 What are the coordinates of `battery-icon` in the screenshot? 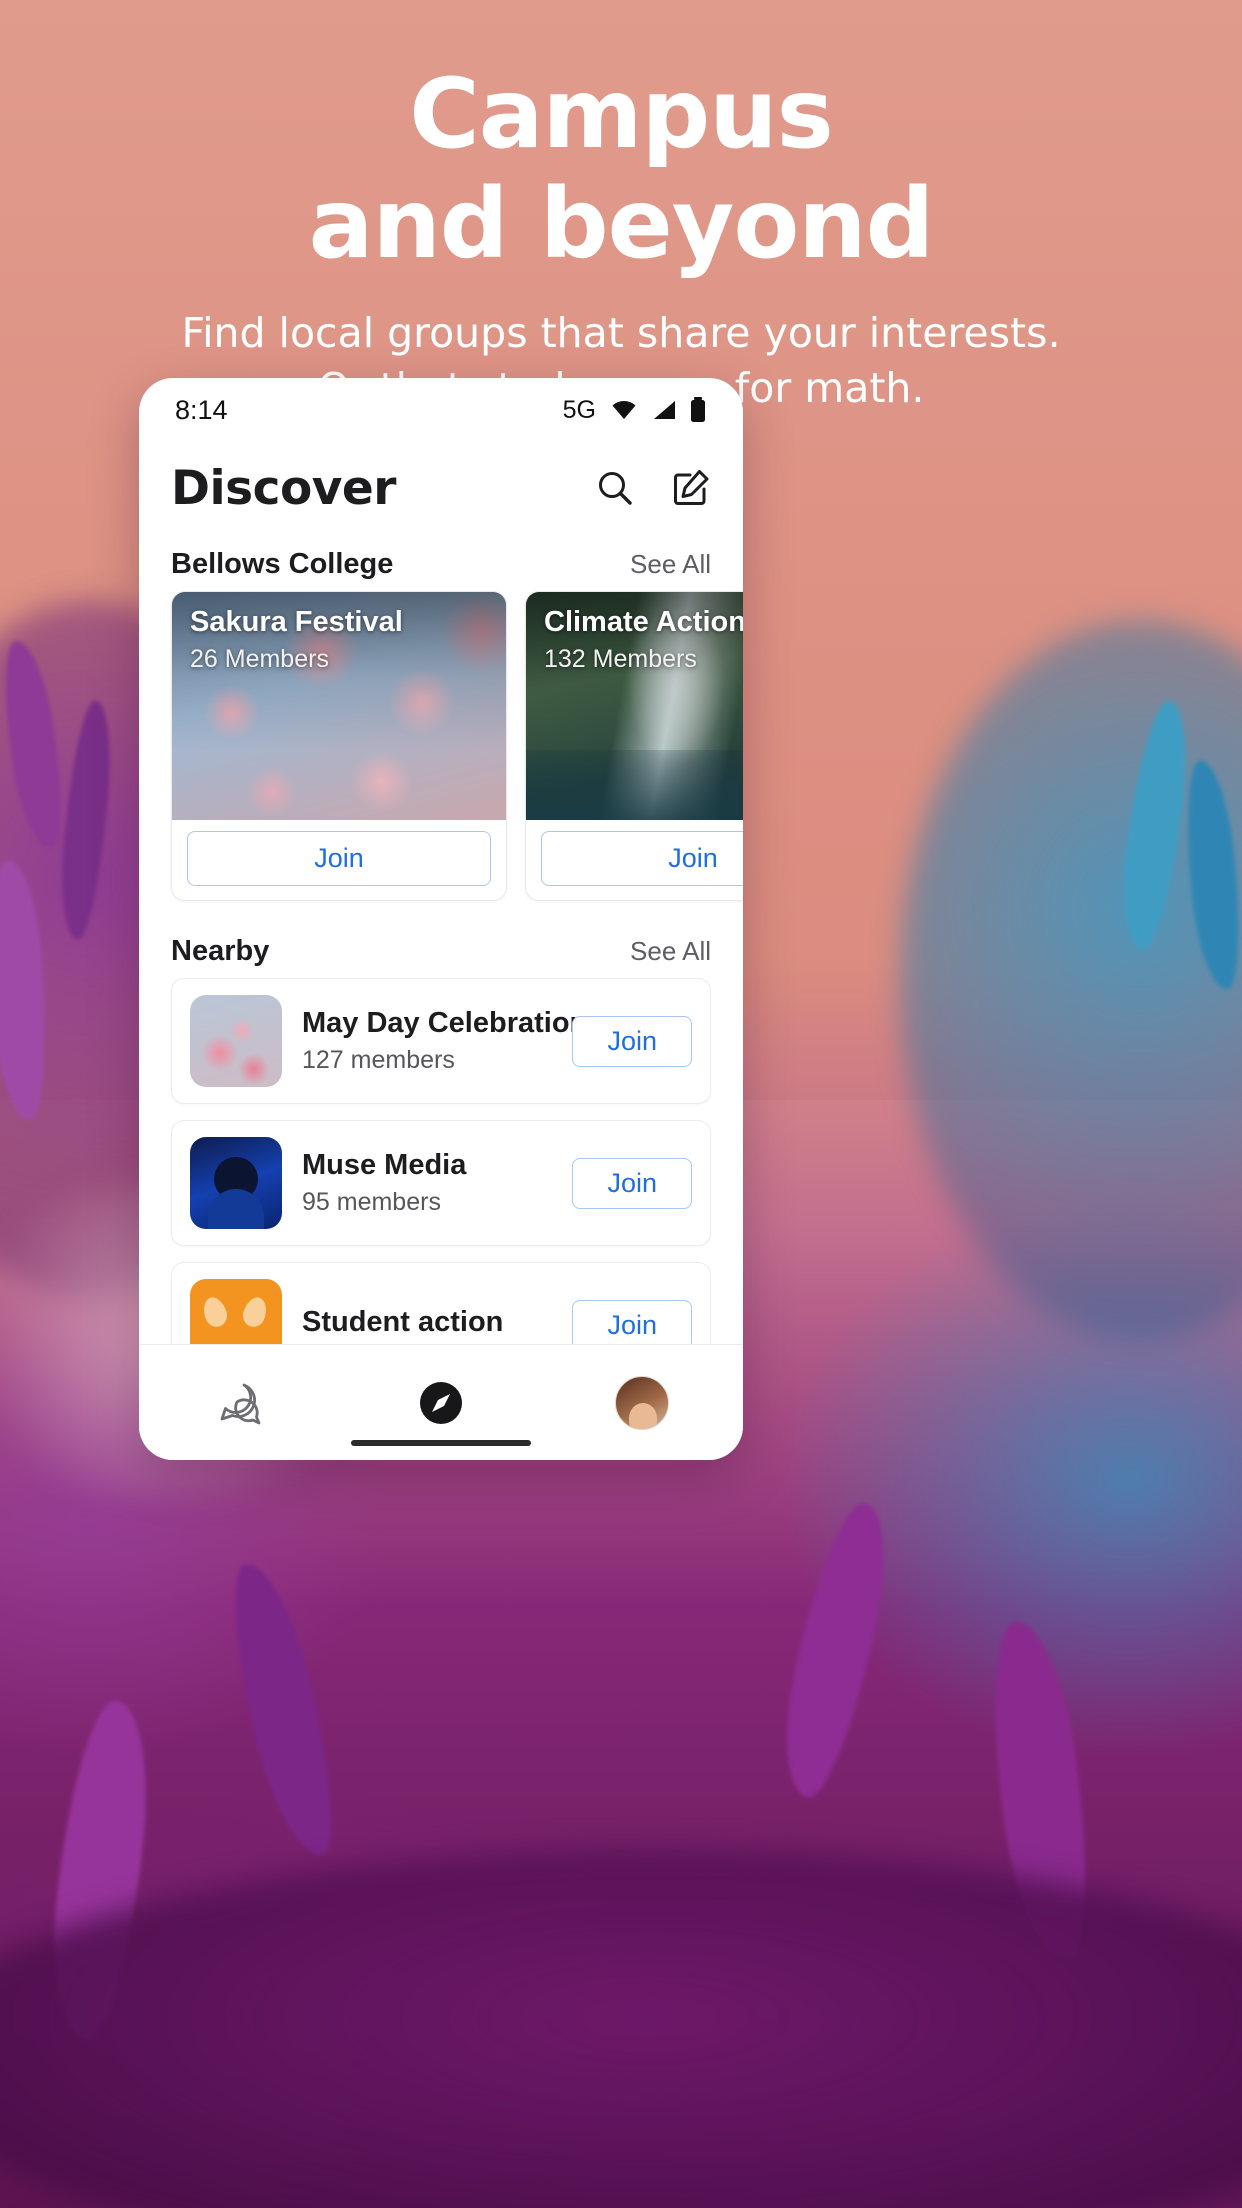 It's located at (698, 409).